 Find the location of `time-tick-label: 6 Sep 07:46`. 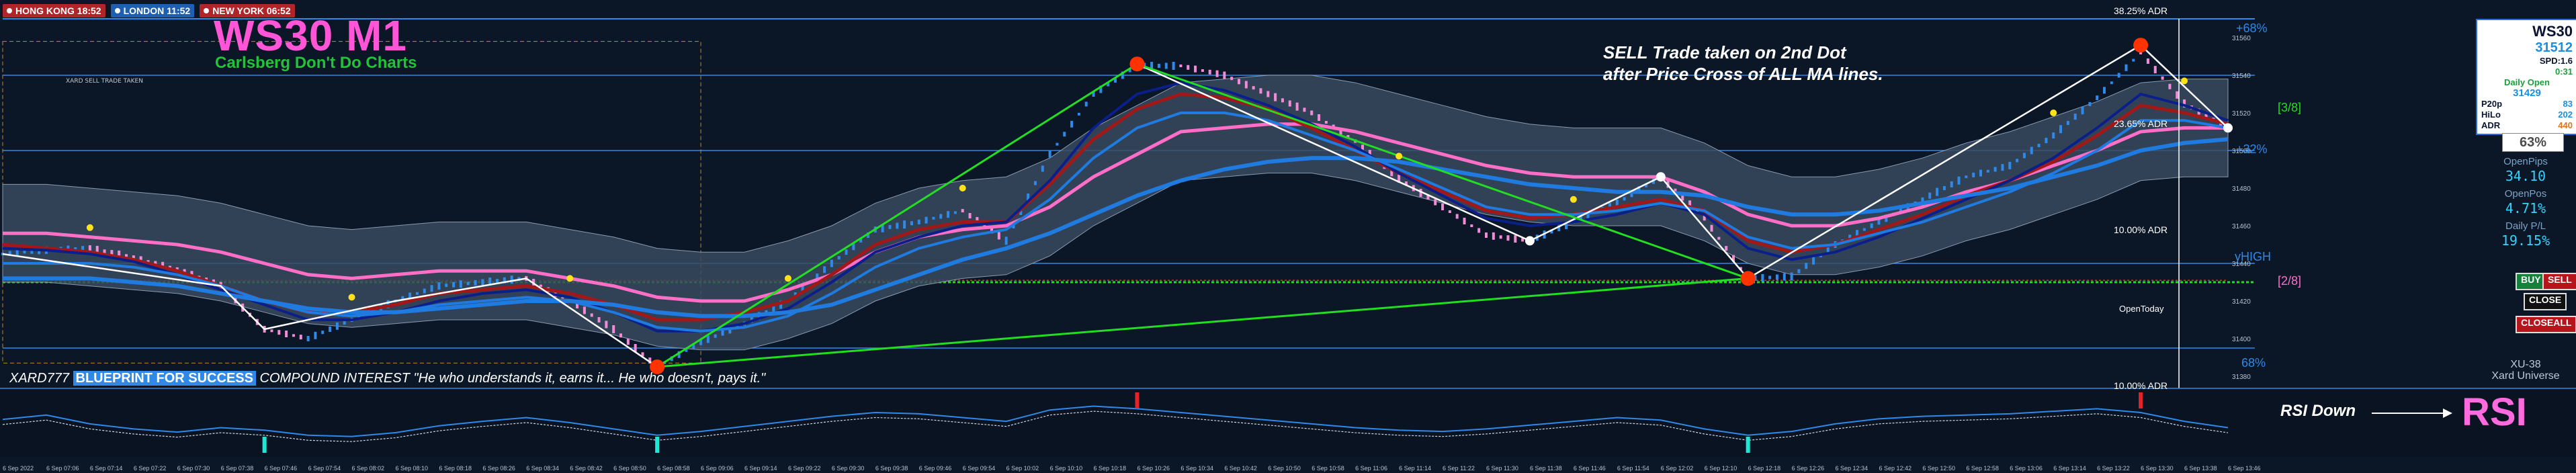

time-tick-label: 6 Sep 07:46 is located at coordinates (281, 469).